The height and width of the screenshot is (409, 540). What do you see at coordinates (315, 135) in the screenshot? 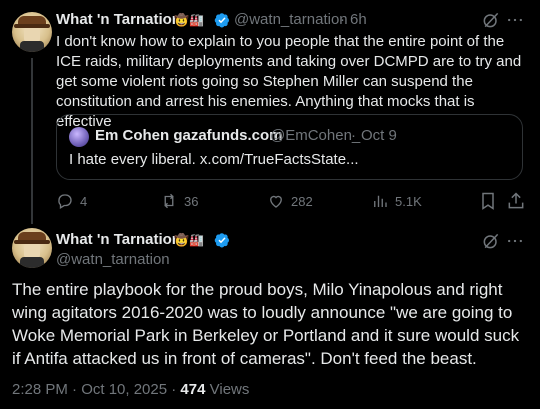
I see `quoted-author-handle: @EmCohen_` at bounding box center [315, 135].